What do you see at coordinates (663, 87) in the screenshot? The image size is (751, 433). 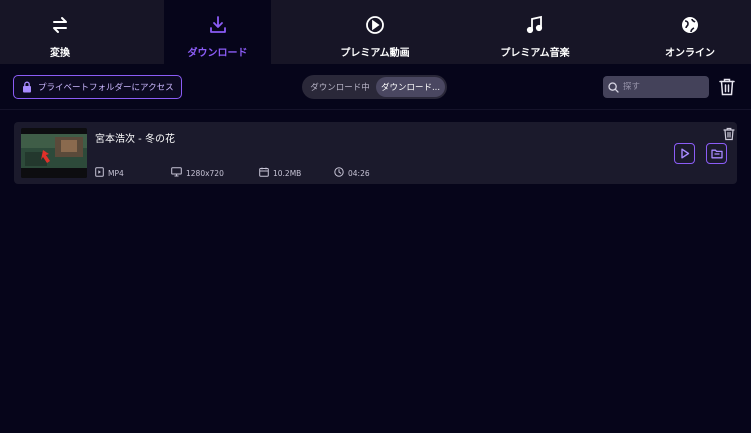 I see `search-input` at bounding box center [663, 87].